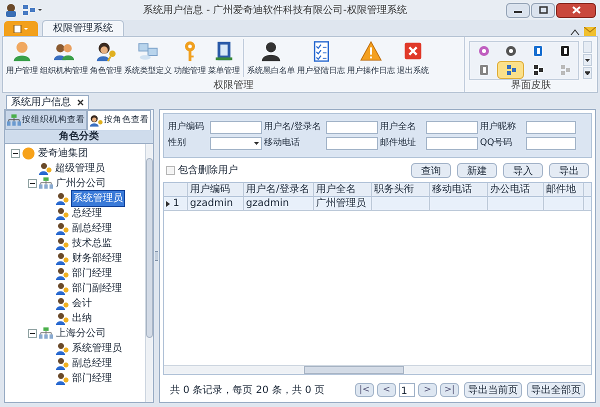 Image resolution: width=600 pixels, height=407 pixels. Describe the element at coordinates (81, 333) in the screenshot. I see `tree-item: 上海分公司` at that location.